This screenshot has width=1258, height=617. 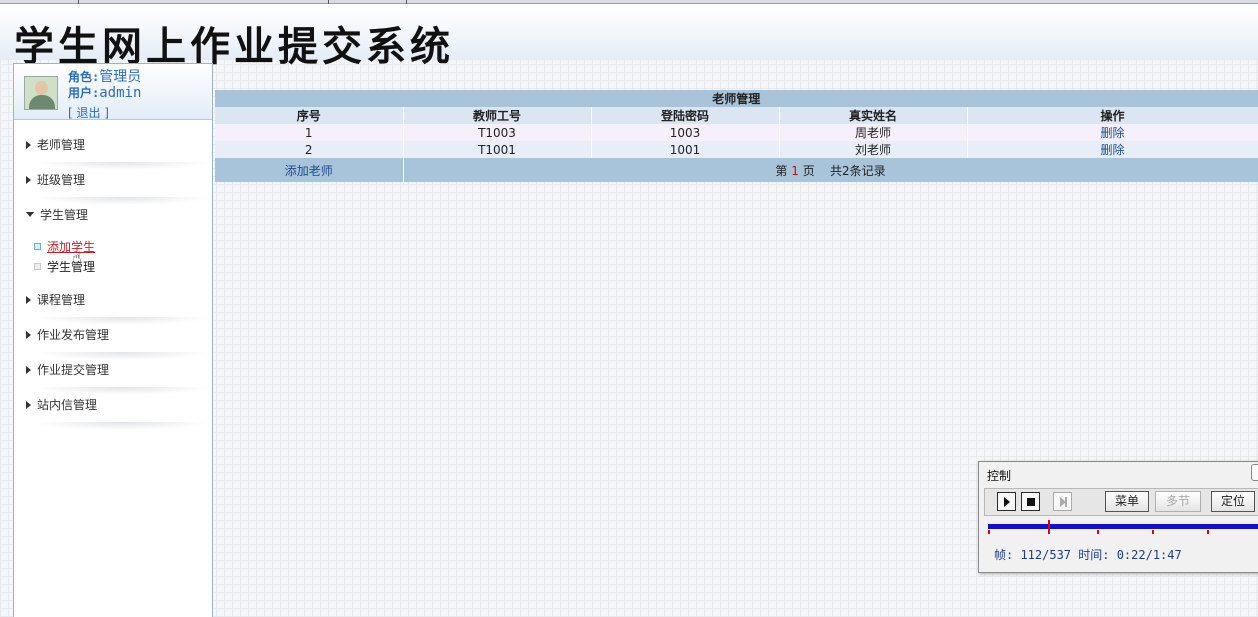 What do you see at coordinates (67, 405) in the screenshot?
I see `sidebar-item-label: 站内信管理` at bounding box center [67, 405].